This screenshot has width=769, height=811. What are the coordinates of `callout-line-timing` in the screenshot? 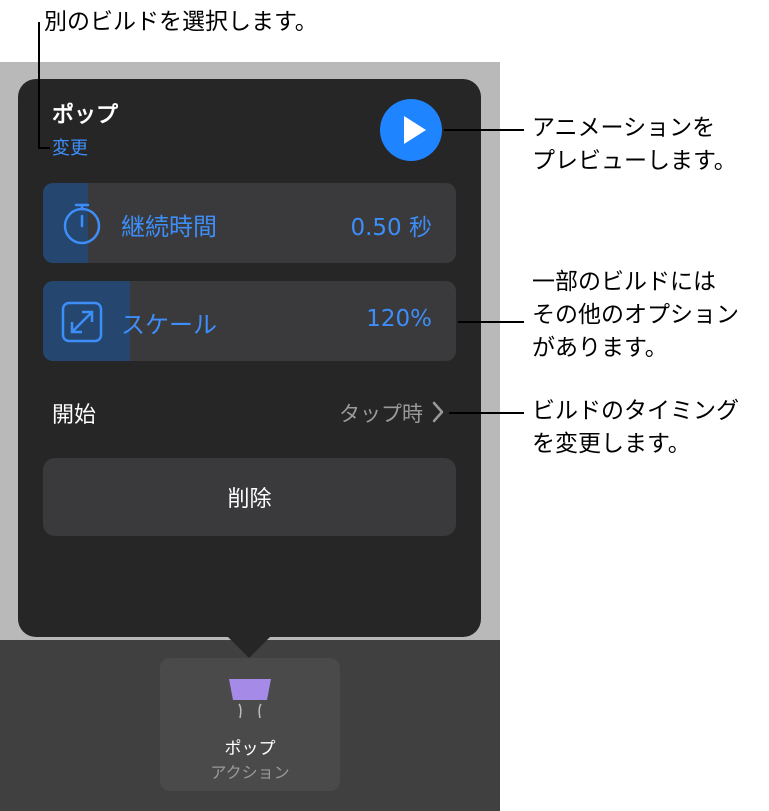 It's located at (486, 413).